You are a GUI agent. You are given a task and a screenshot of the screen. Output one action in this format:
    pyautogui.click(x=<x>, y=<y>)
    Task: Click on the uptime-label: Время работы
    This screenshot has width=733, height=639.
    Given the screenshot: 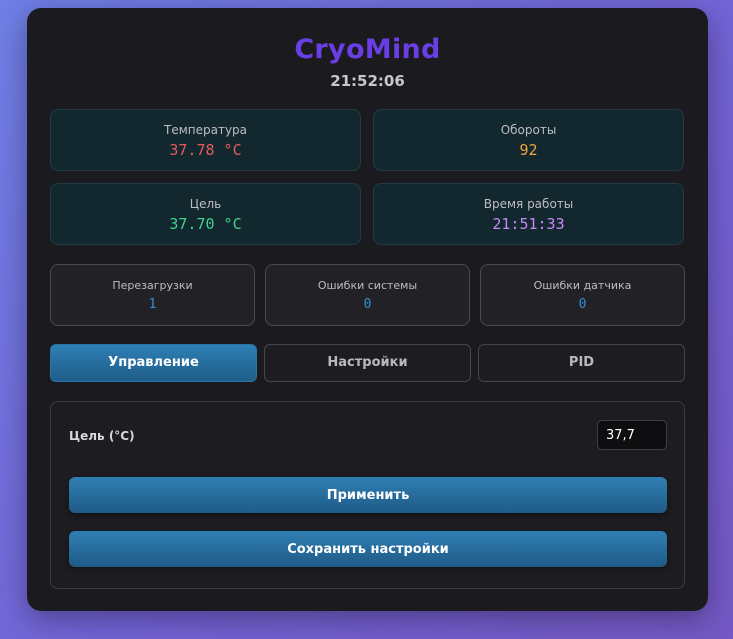 What is the action you would take?
    pyautogui.click(x=528, y=204)
    